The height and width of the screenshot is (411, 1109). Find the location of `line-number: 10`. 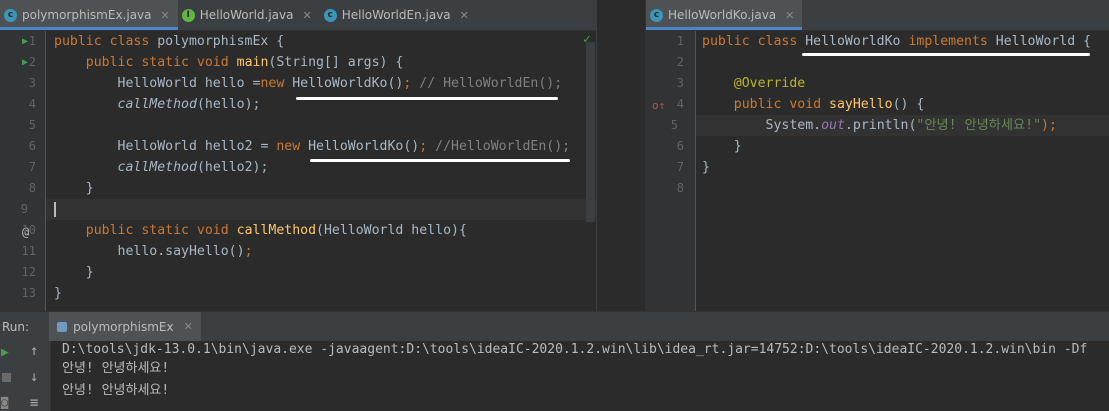

line-number: 10 is located at coordinates (28, 230).